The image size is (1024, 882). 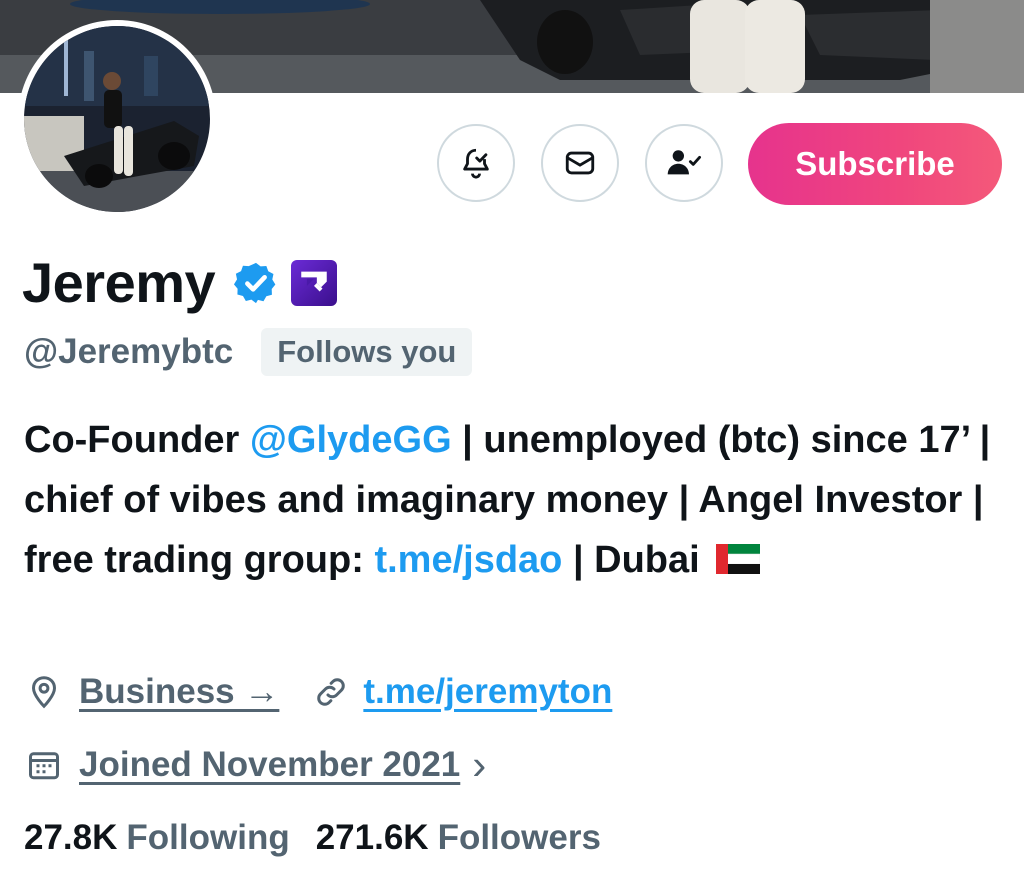 I want to click on bio-link: t.me/jsdao, so click(x=468, y=560).